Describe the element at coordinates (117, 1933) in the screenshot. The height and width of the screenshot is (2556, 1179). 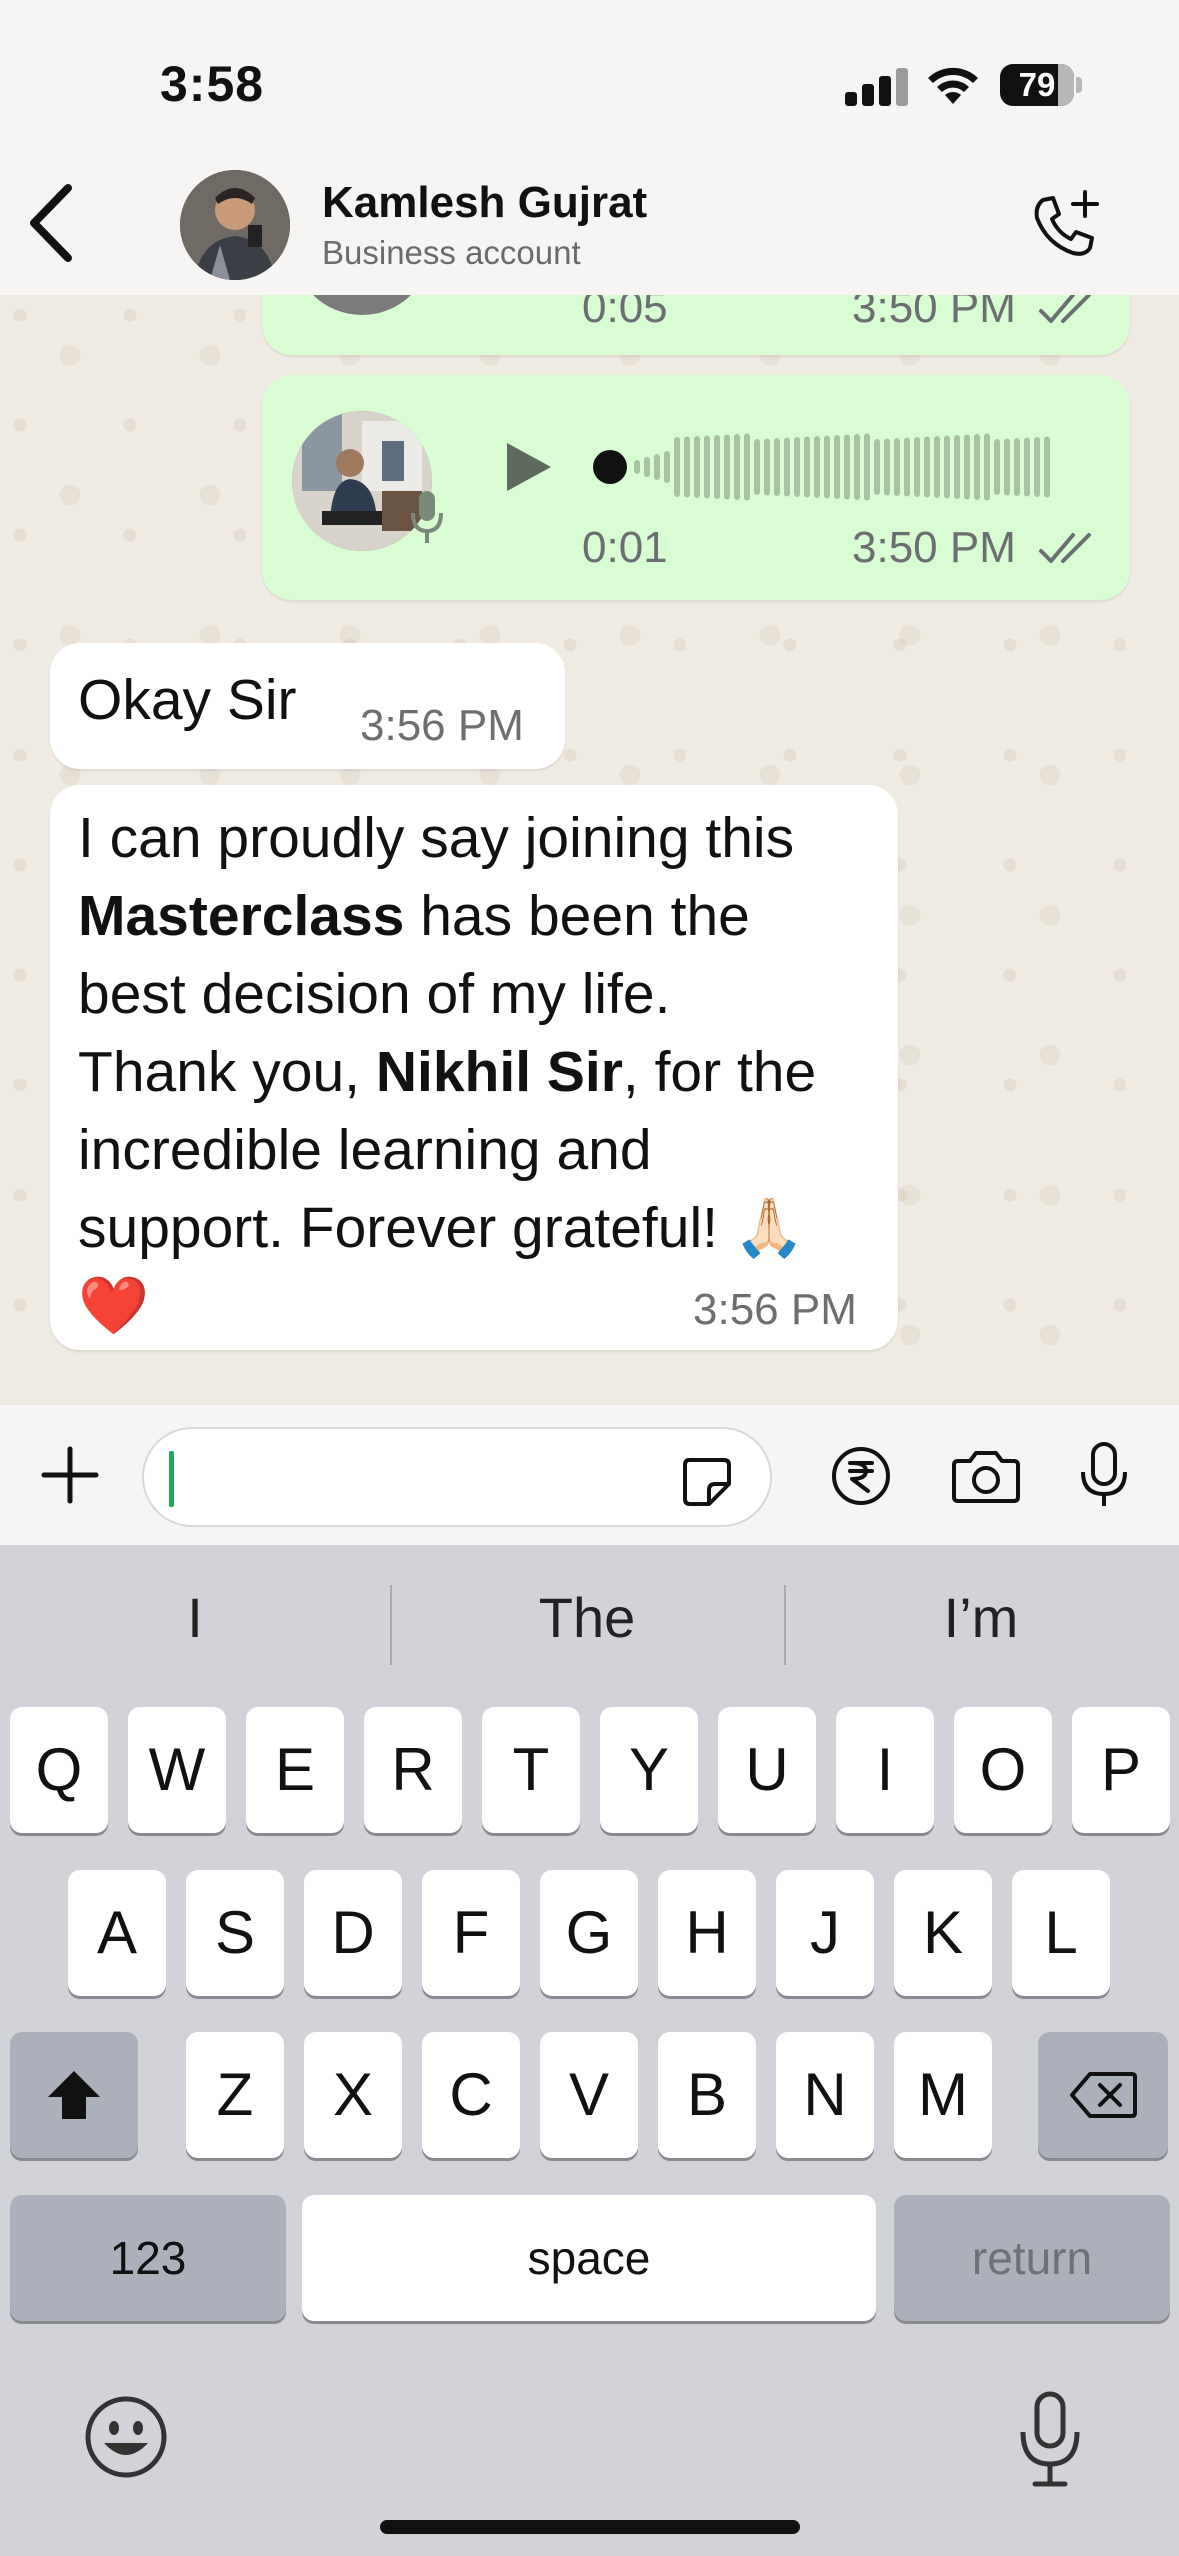
I see `key-a: A` at that location.